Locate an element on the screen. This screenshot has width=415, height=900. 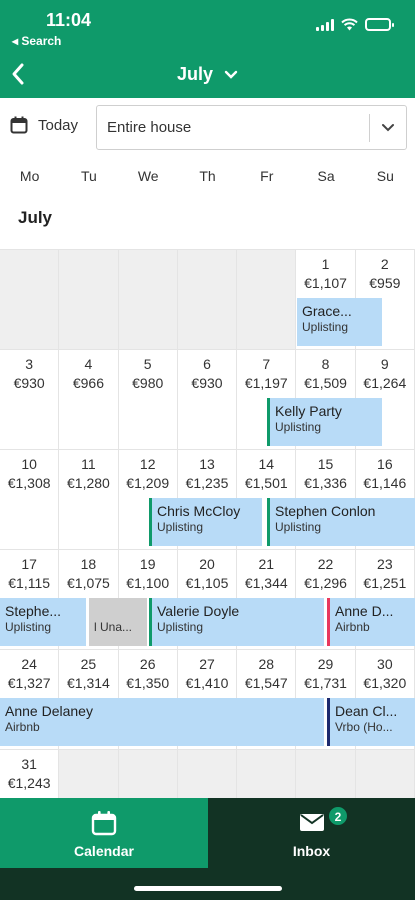
today-label: Today is located at coordinates (58, 125).